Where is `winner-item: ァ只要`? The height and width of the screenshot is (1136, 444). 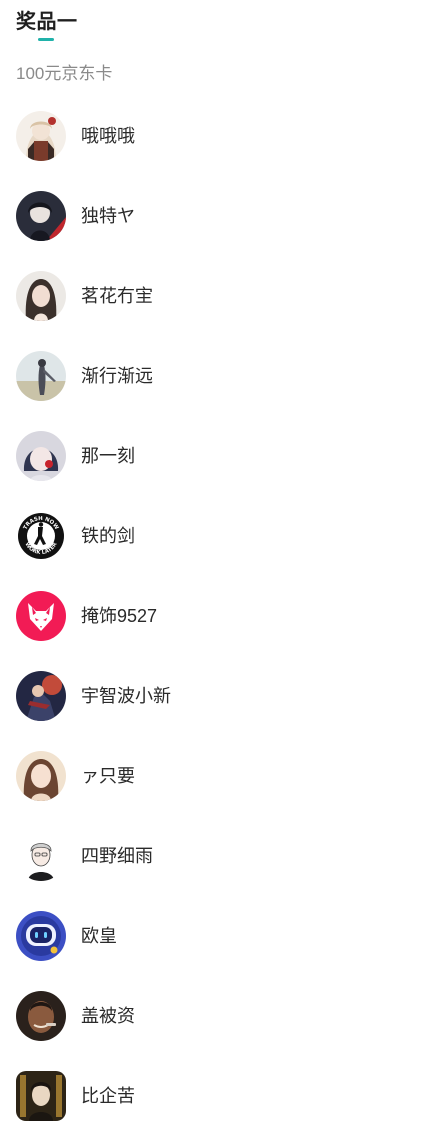 winner-item: ァ只要 is located at coordinates (222, 776).